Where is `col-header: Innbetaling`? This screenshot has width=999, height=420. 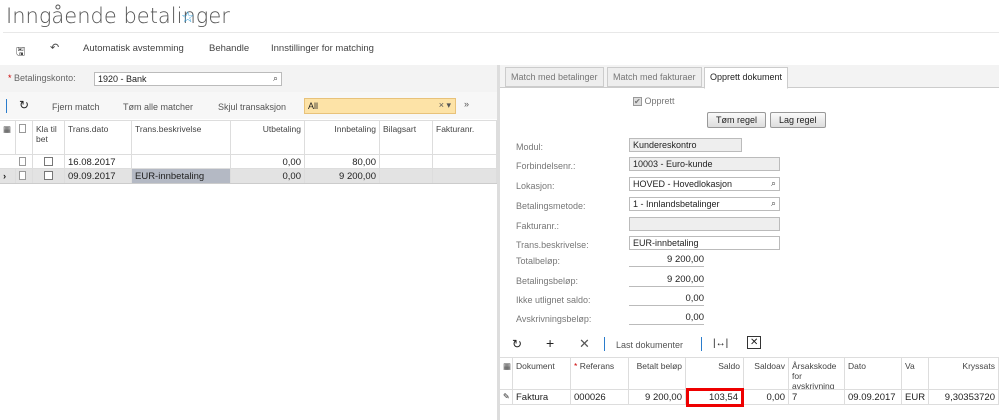
col-header: Innbetaling is located at coordinates (342, 137).